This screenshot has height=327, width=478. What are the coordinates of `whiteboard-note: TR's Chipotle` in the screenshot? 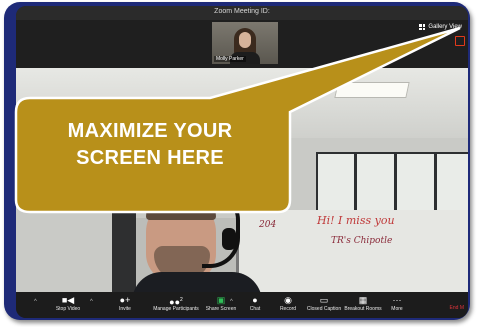 It's located at (362, 241).